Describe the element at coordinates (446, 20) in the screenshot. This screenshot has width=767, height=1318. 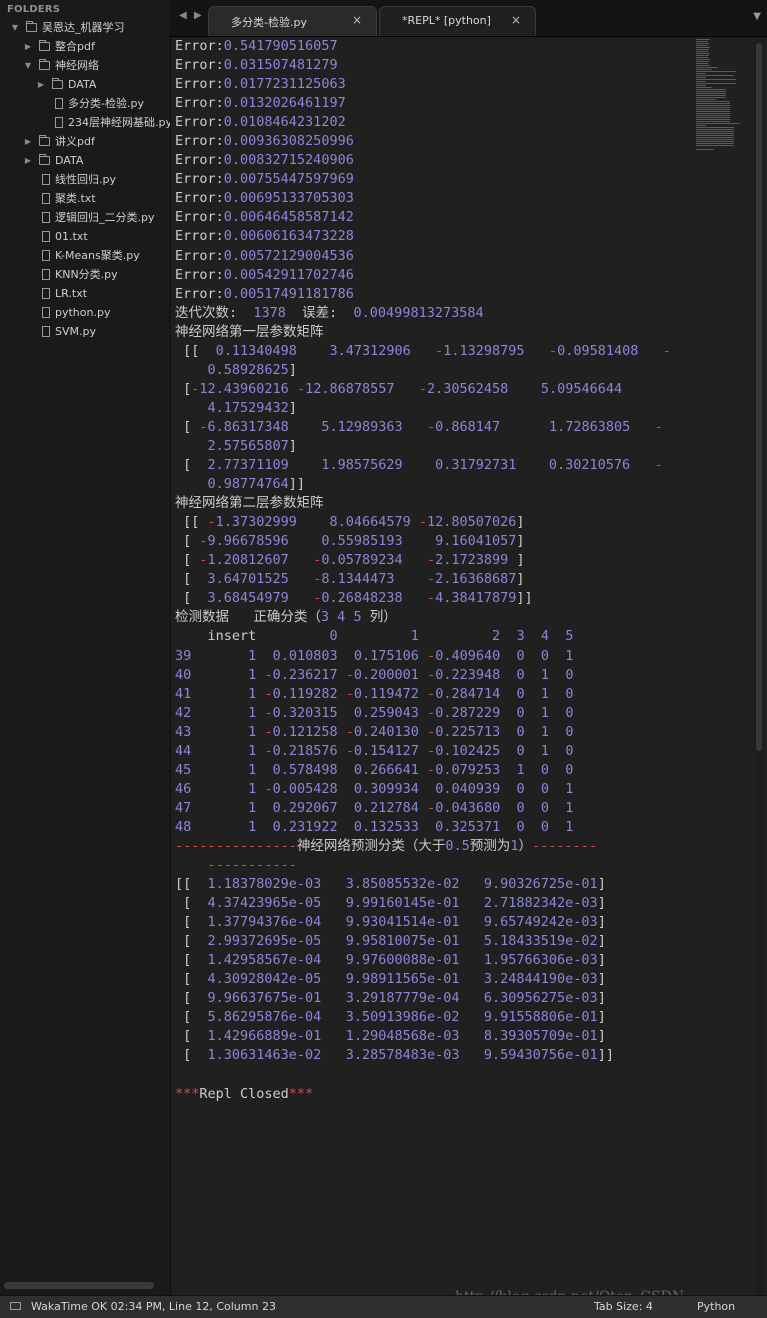
I see `tab-label: *REPL* [python]` at that location.